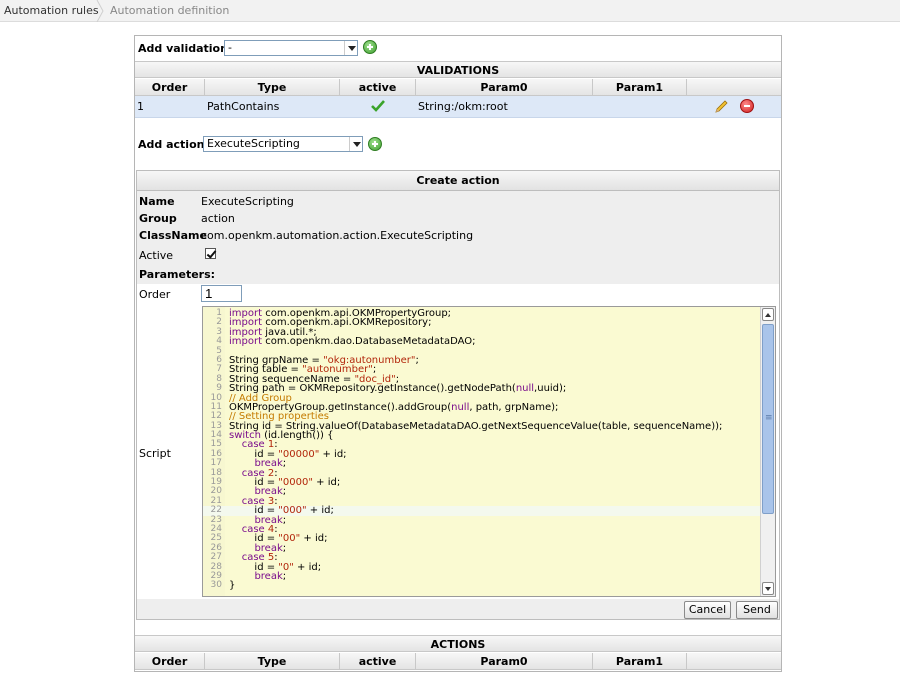 This screenshot has width=900, height=682. What do you see at coordinates (155, 453) in the screenshot?
I see `script-label: Script` at bounding box center [155, 453].